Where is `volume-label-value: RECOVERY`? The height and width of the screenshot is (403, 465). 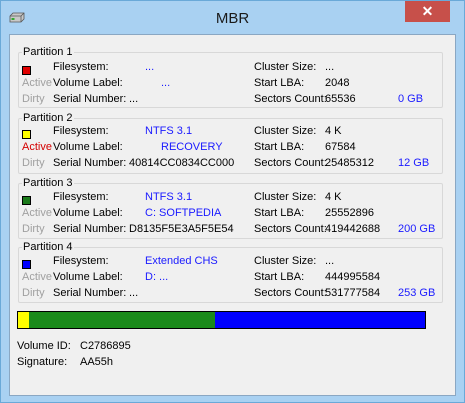
volume-label-value: RECOVERY is located at coordinates (192, 147).